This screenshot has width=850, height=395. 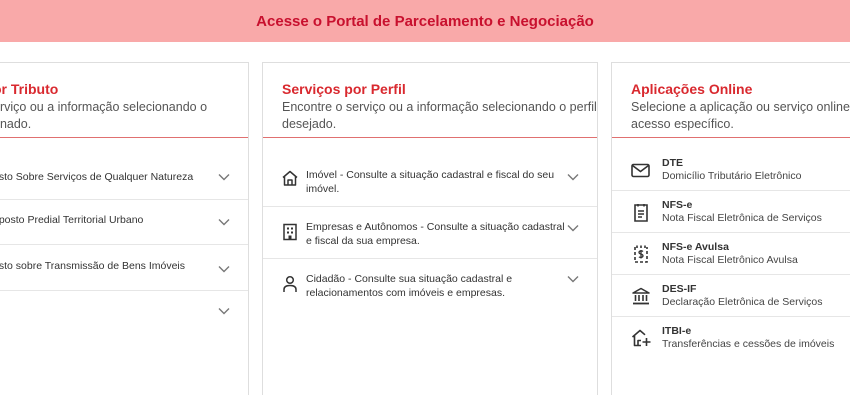 I want to click on house-icon, so click(x=290, y=178).